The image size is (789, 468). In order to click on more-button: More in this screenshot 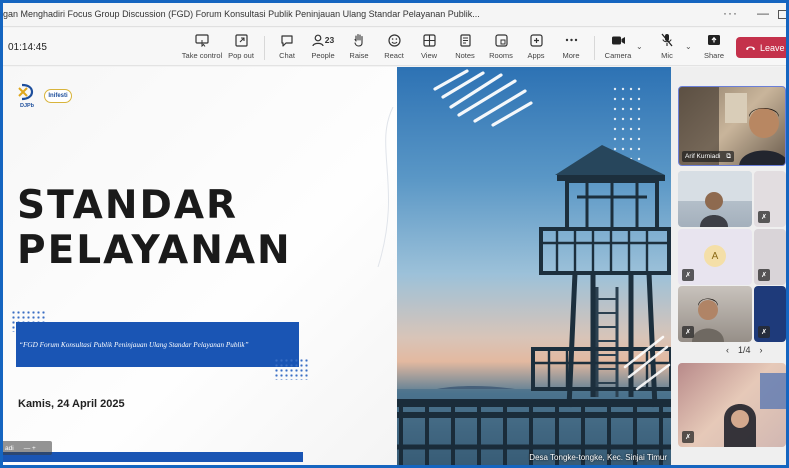, I will do `click(571, 46)`.